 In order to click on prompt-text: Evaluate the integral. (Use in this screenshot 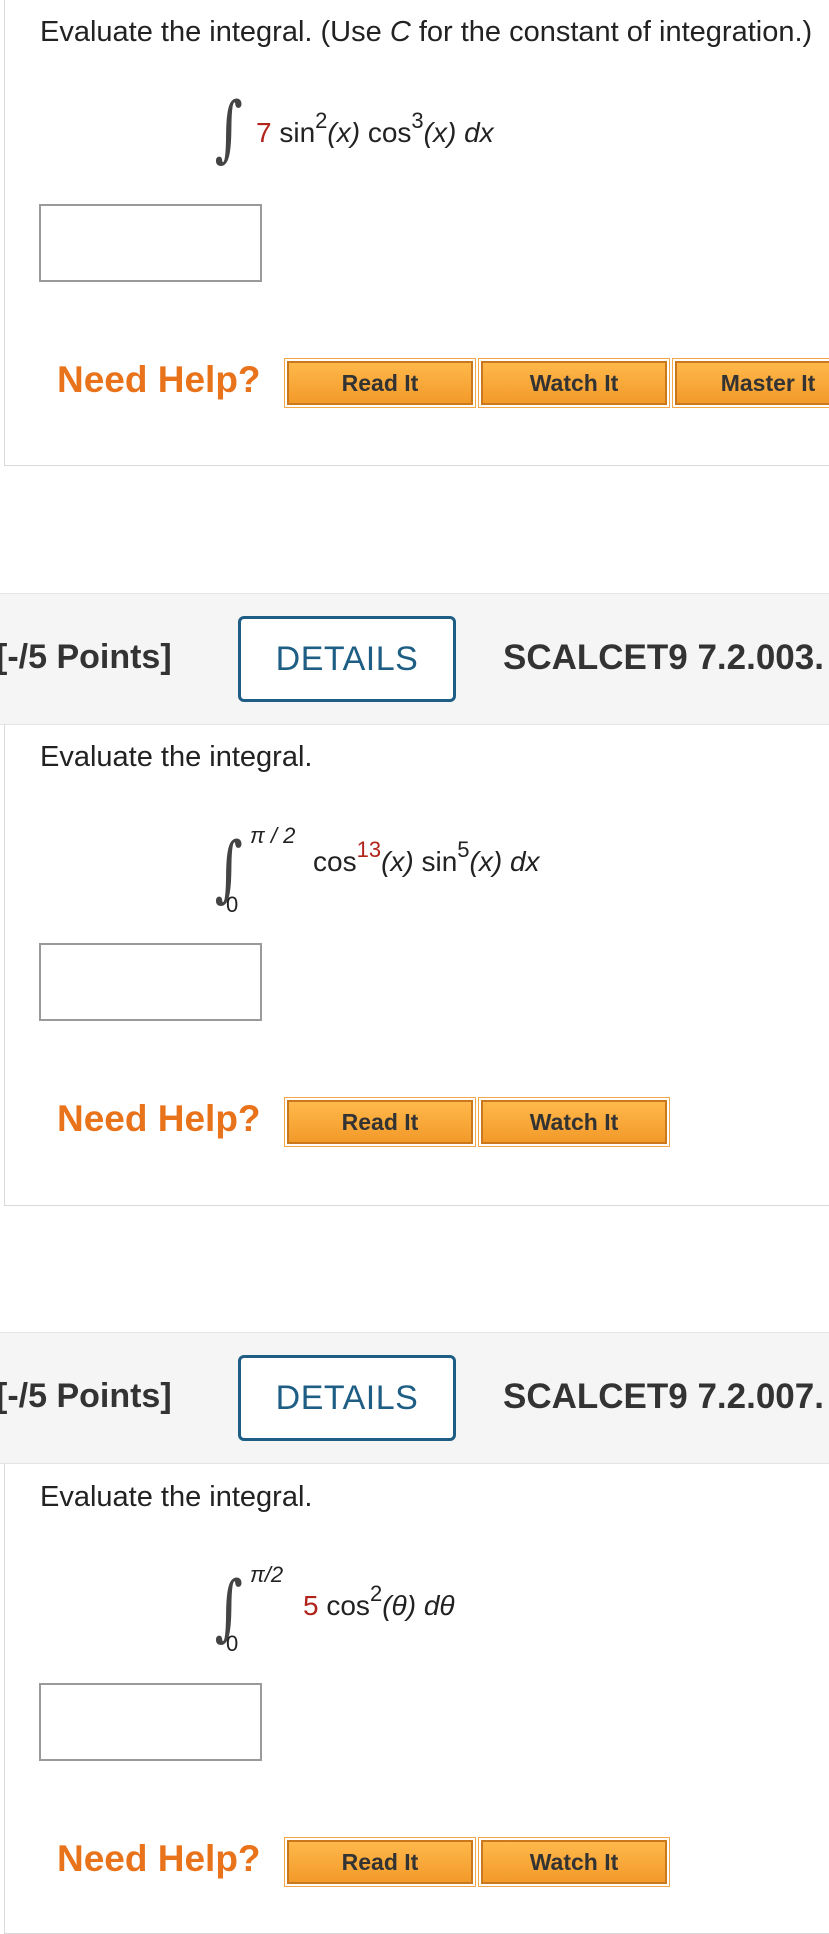, I will do `click(215, 32)`.